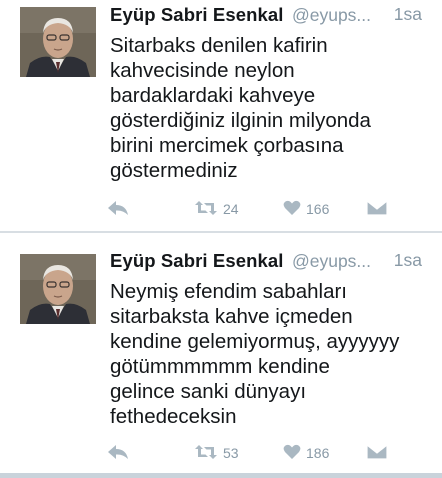  I want to click on like-count: 166, so click(318, 209).